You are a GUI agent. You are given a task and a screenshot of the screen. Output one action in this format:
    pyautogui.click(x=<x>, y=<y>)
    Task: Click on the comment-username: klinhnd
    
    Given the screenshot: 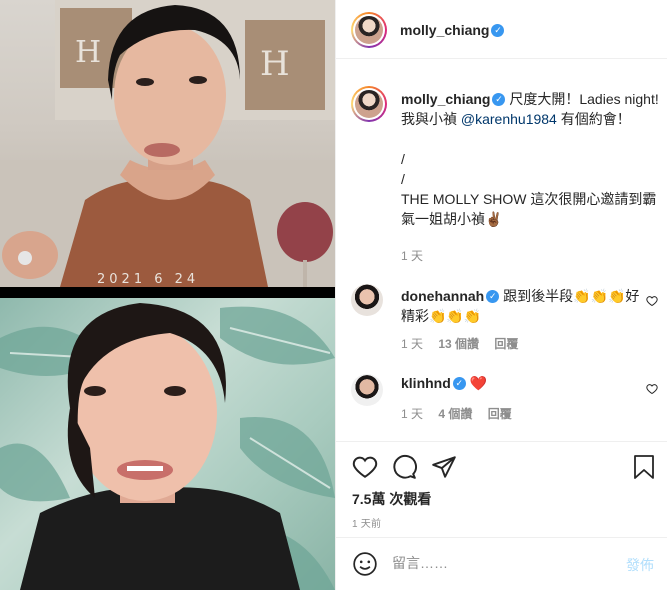 What is the action you would take?
    pyautogui.click(x=426, y=383)
    